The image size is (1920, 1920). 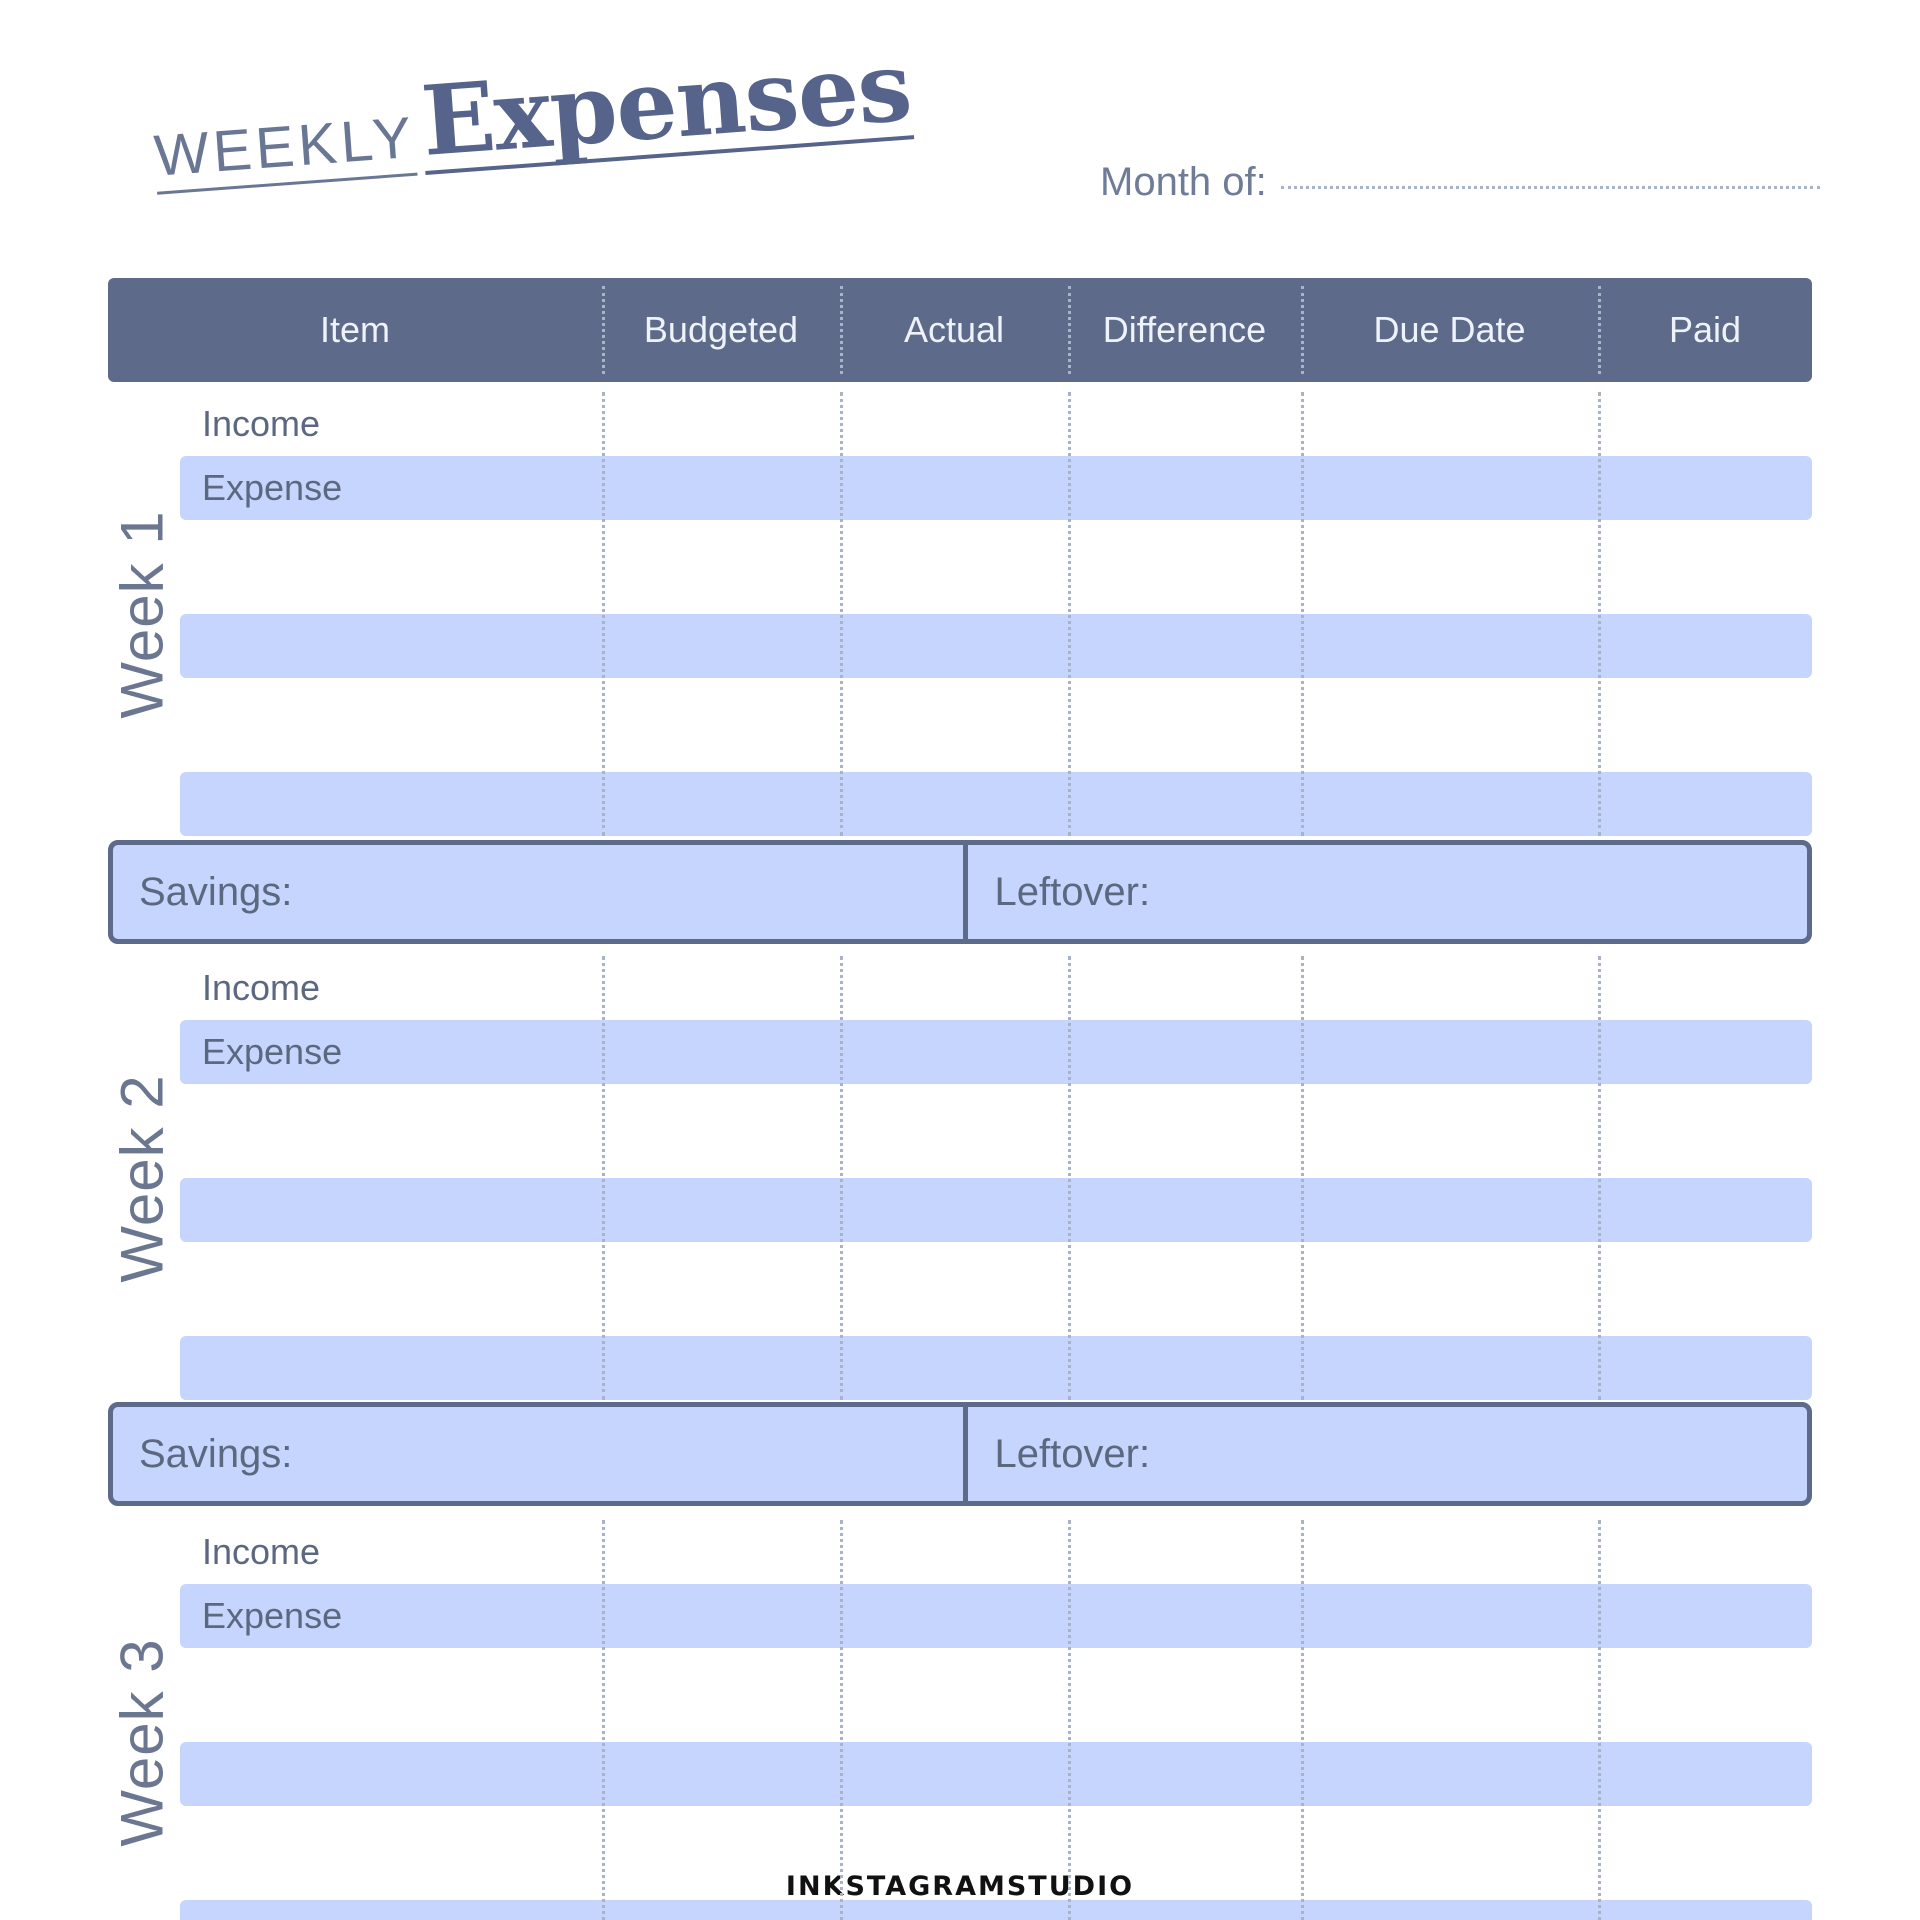 What do you see at coordinates (1550, 187) in the screenshot?
I see `month-of-input-line` at bounding box center [1550, 187].